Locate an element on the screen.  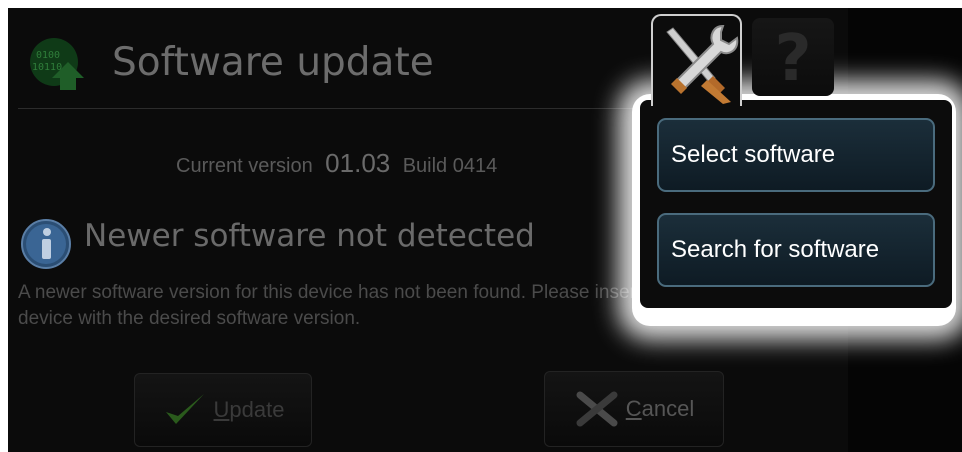
software-update-icon: 0100 10110 is located at coordinates (57, 64).